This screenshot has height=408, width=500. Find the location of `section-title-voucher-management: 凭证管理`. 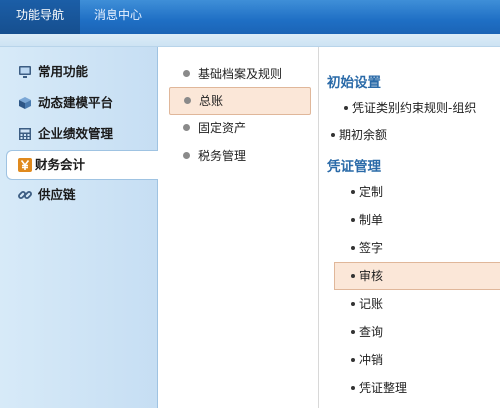

section-title-voucher-management: 凭证管理 is located at coordinates (354, 167).